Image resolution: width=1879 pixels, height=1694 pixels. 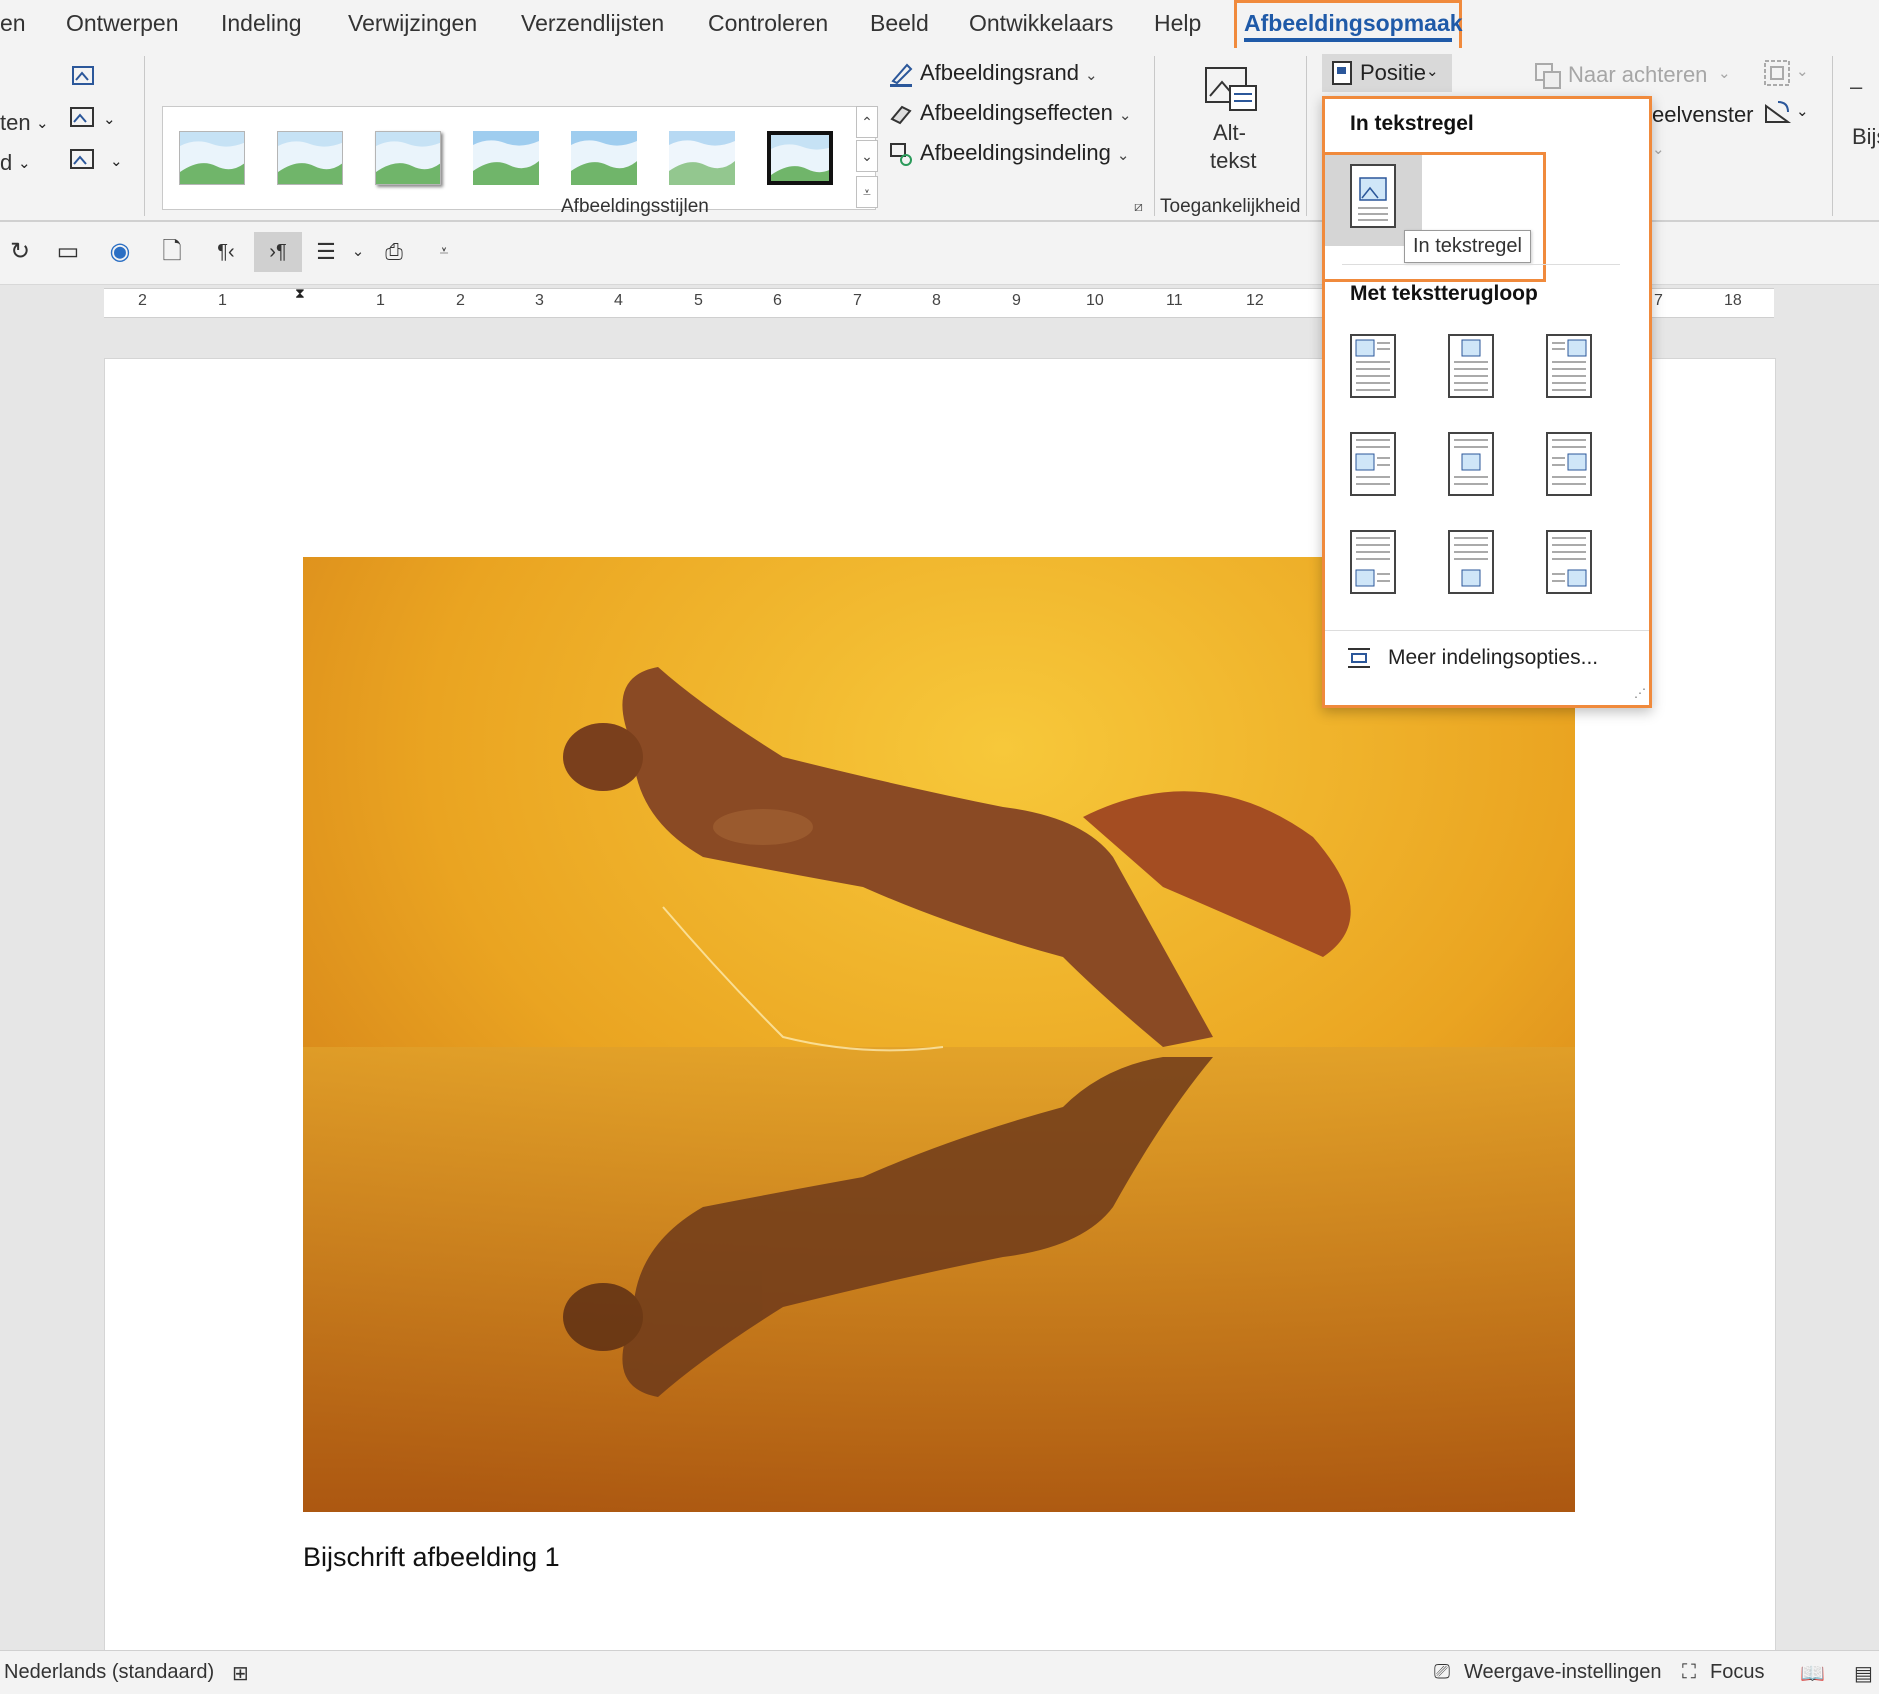 What do you see at coordinates (20, 252) in the screenshot?
I see `redo-icon: ↻` at bounding box center [20, 252].